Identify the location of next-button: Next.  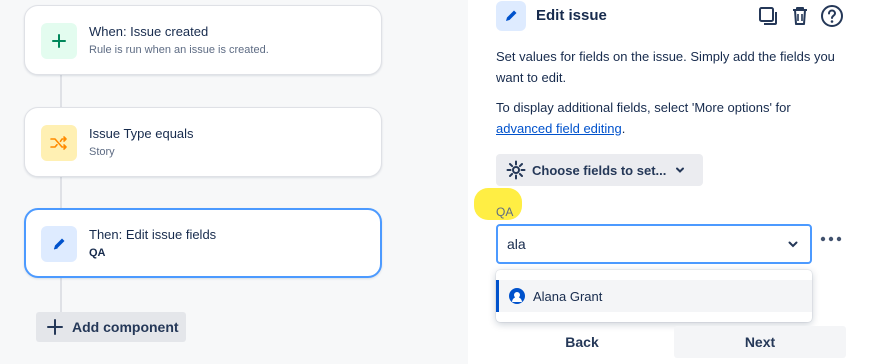
(760, 342).